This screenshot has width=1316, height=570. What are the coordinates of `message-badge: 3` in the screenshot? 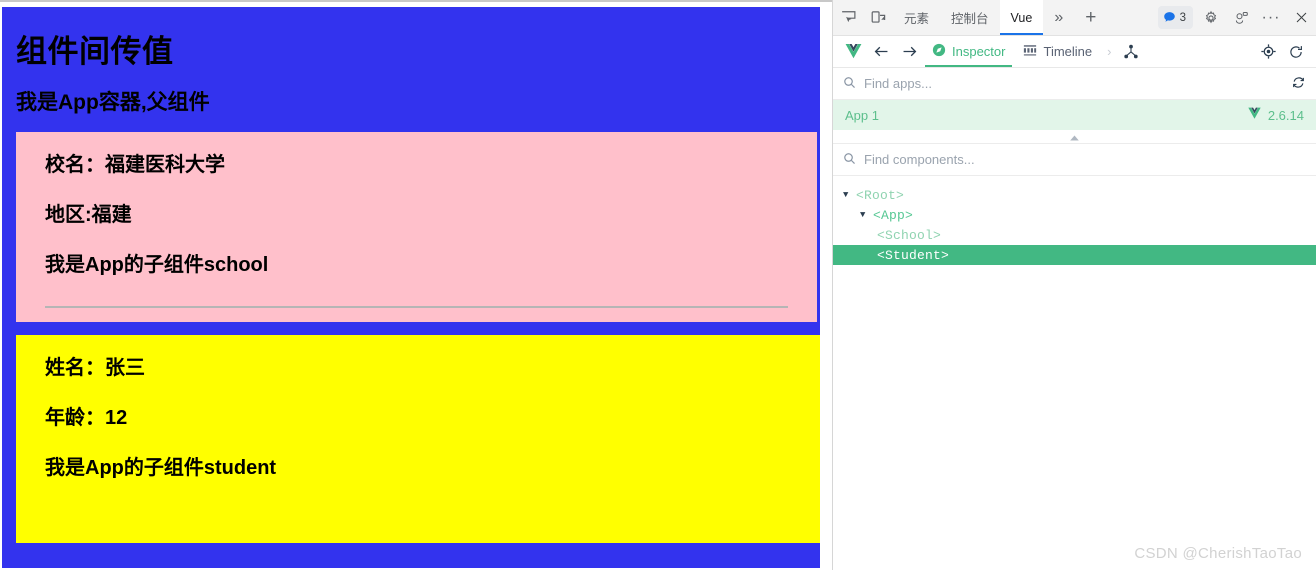 It's located at (1175, 17).